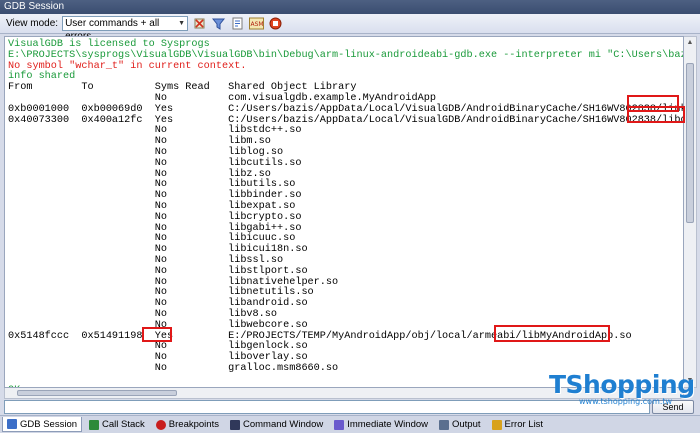 The image size is (700, 433). What do you see at coordinates (524, 424) in the screenshot?
I see `tab-label: Error List` at bounding box center [524, 424].